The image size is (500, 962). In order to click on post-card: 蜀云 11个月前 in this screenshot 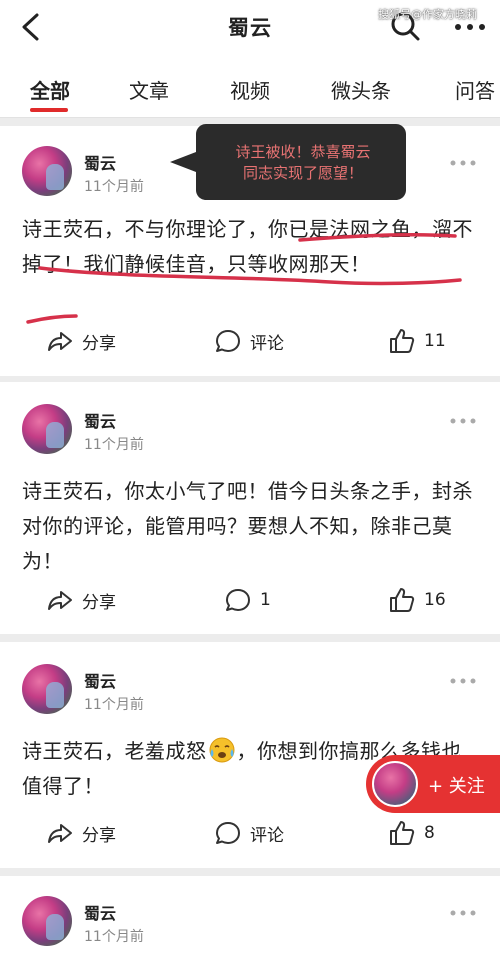, I will do `click(250, 919)`.